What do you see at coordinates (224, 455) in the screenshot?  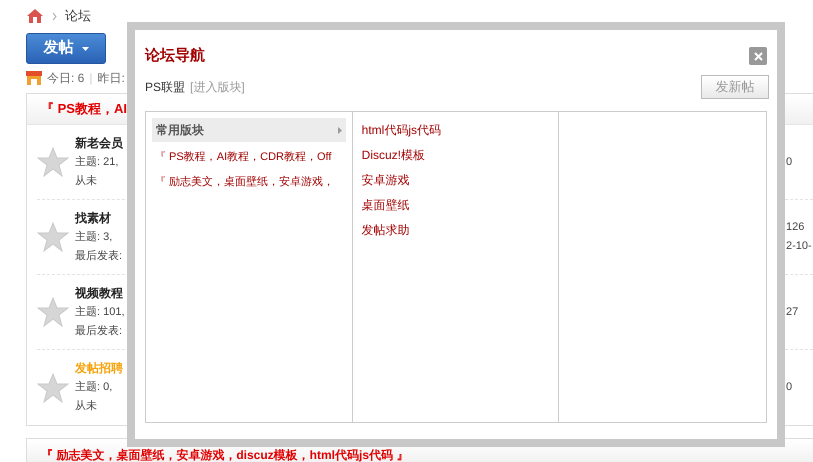 I see `group-title: 『 励志美文，桌面壁纸，安卓游戏，discuz模板，html代码js代码 』` at bounding box center [224, 455].